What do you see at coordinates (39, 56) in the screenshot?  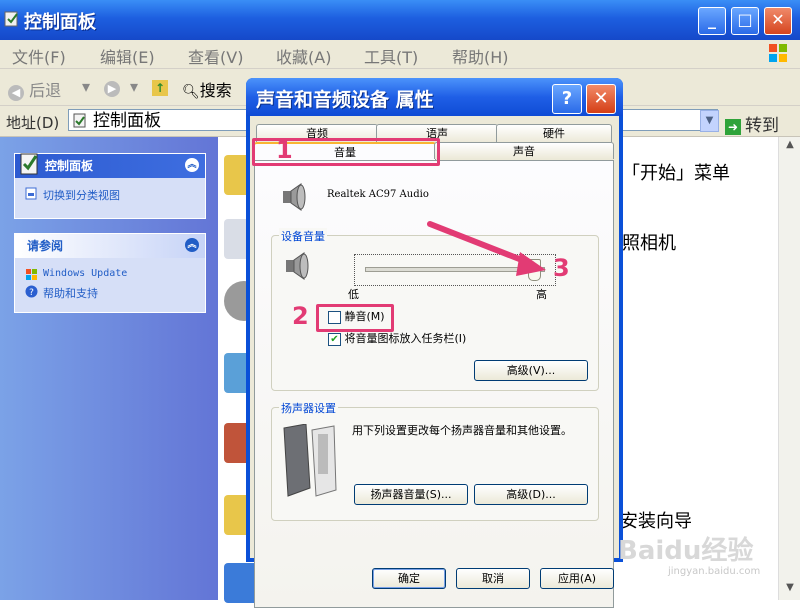 I see `menu-file: 文件(F)` at bounding box center [39, 56].